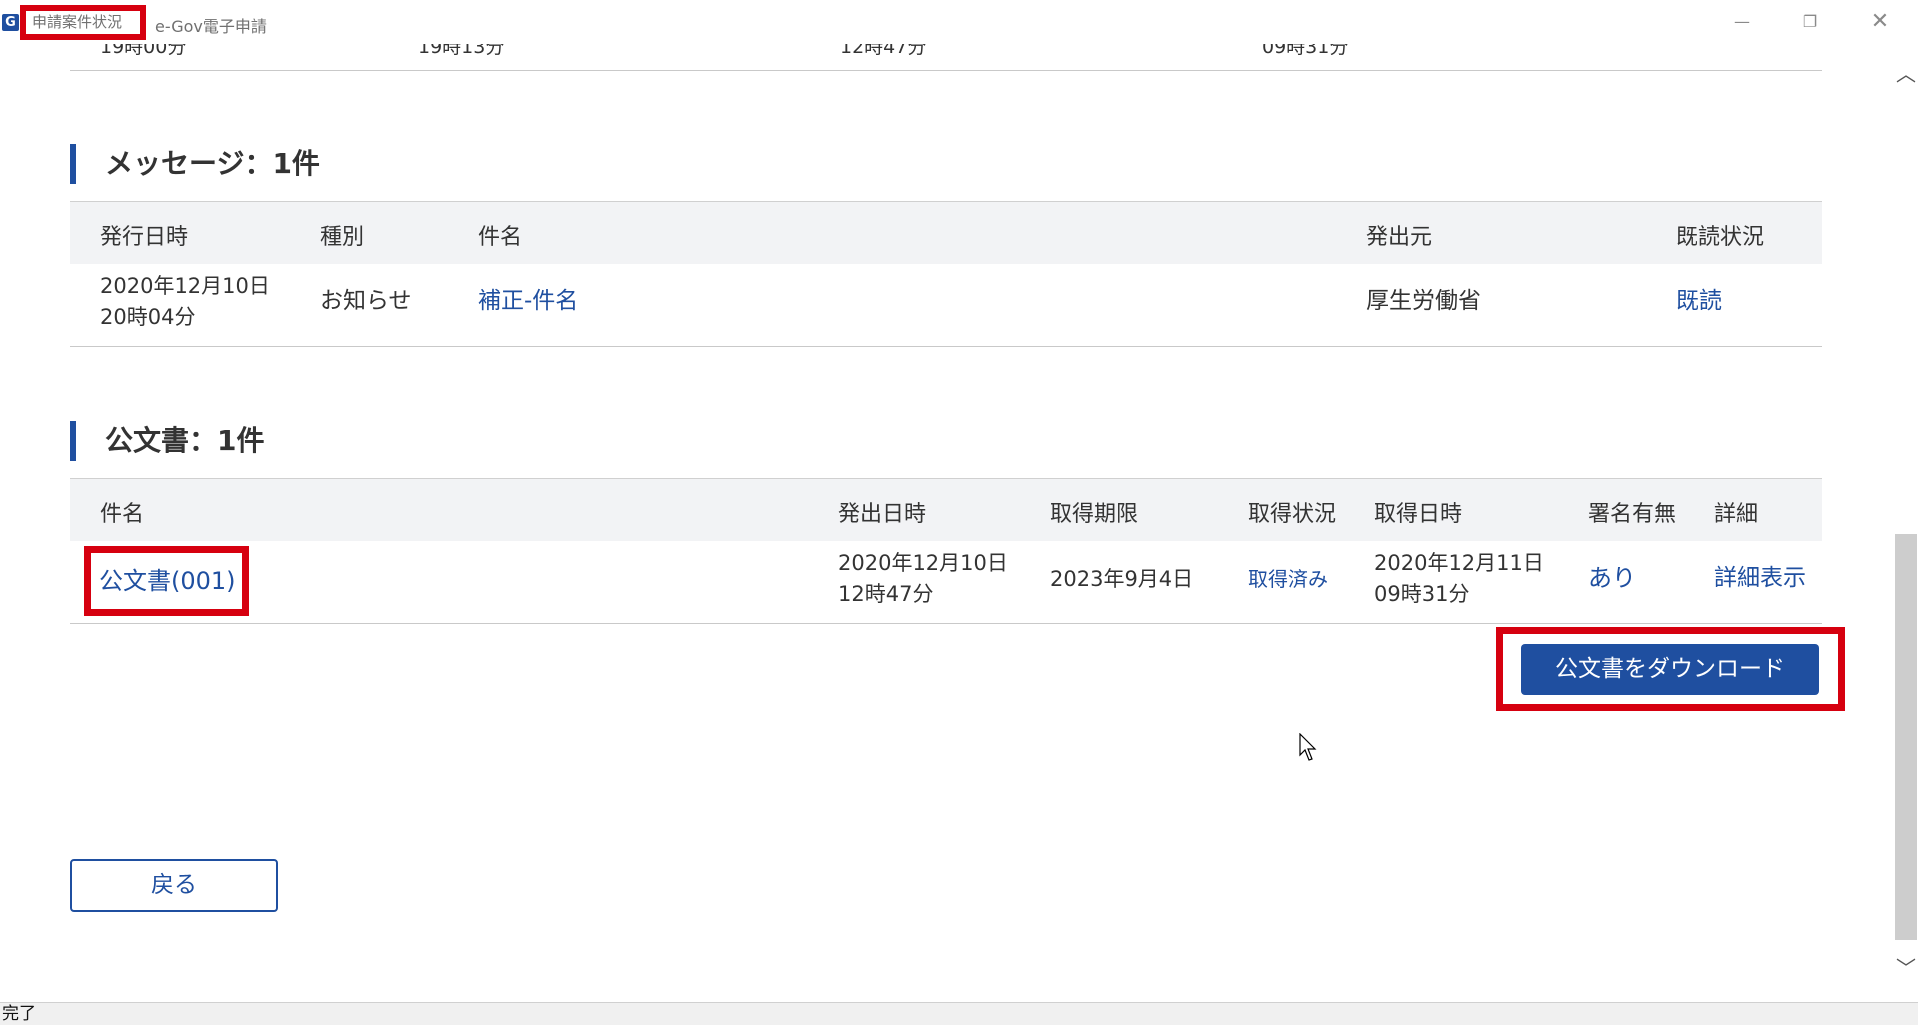 The height and width of the screenshot is (1025, 1918). I want to click on document-issue-time: 12時47分, so click(886, 594).